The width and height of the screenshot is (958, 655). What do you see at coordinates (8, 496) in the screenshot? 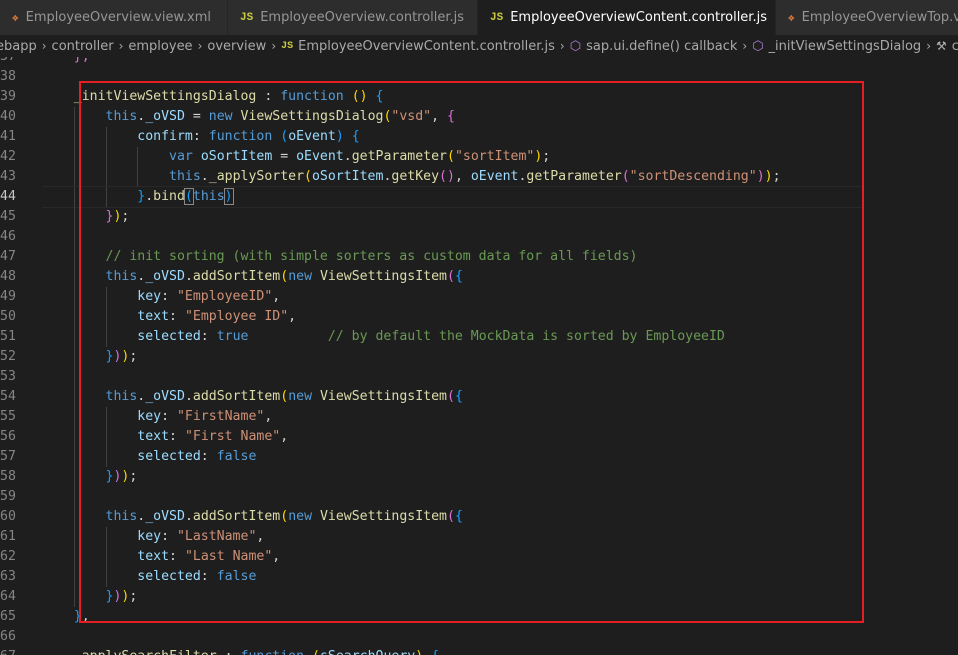
I see `line-number: 59` at bounding box center [8, 496].